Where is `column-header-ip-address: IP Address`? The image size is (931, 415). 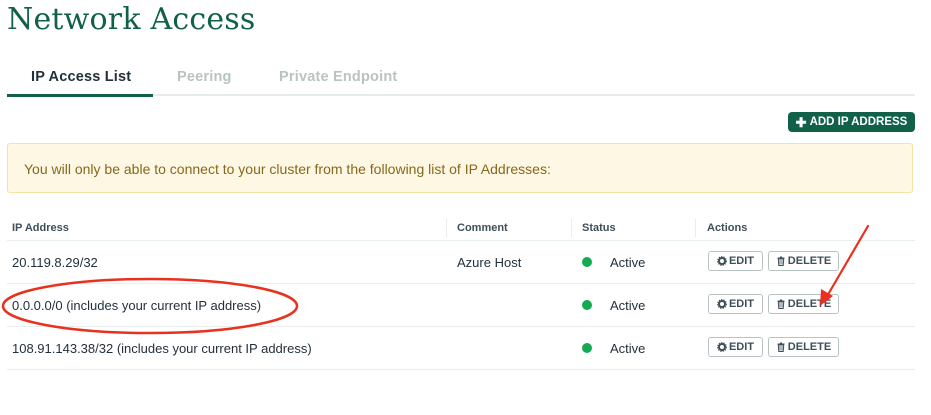
column-header-ip-address: IP Address is located at coordinates (40, 228).